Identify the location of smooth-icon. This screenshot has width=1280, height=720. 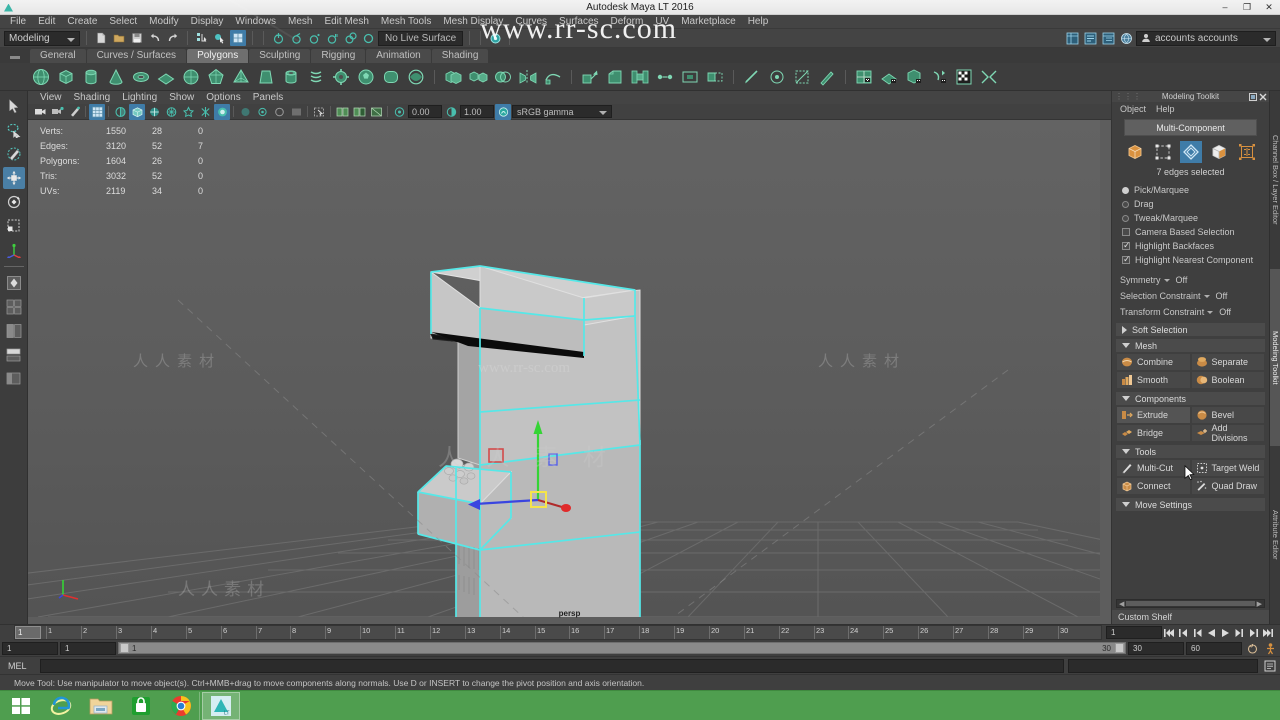
(553, 77).